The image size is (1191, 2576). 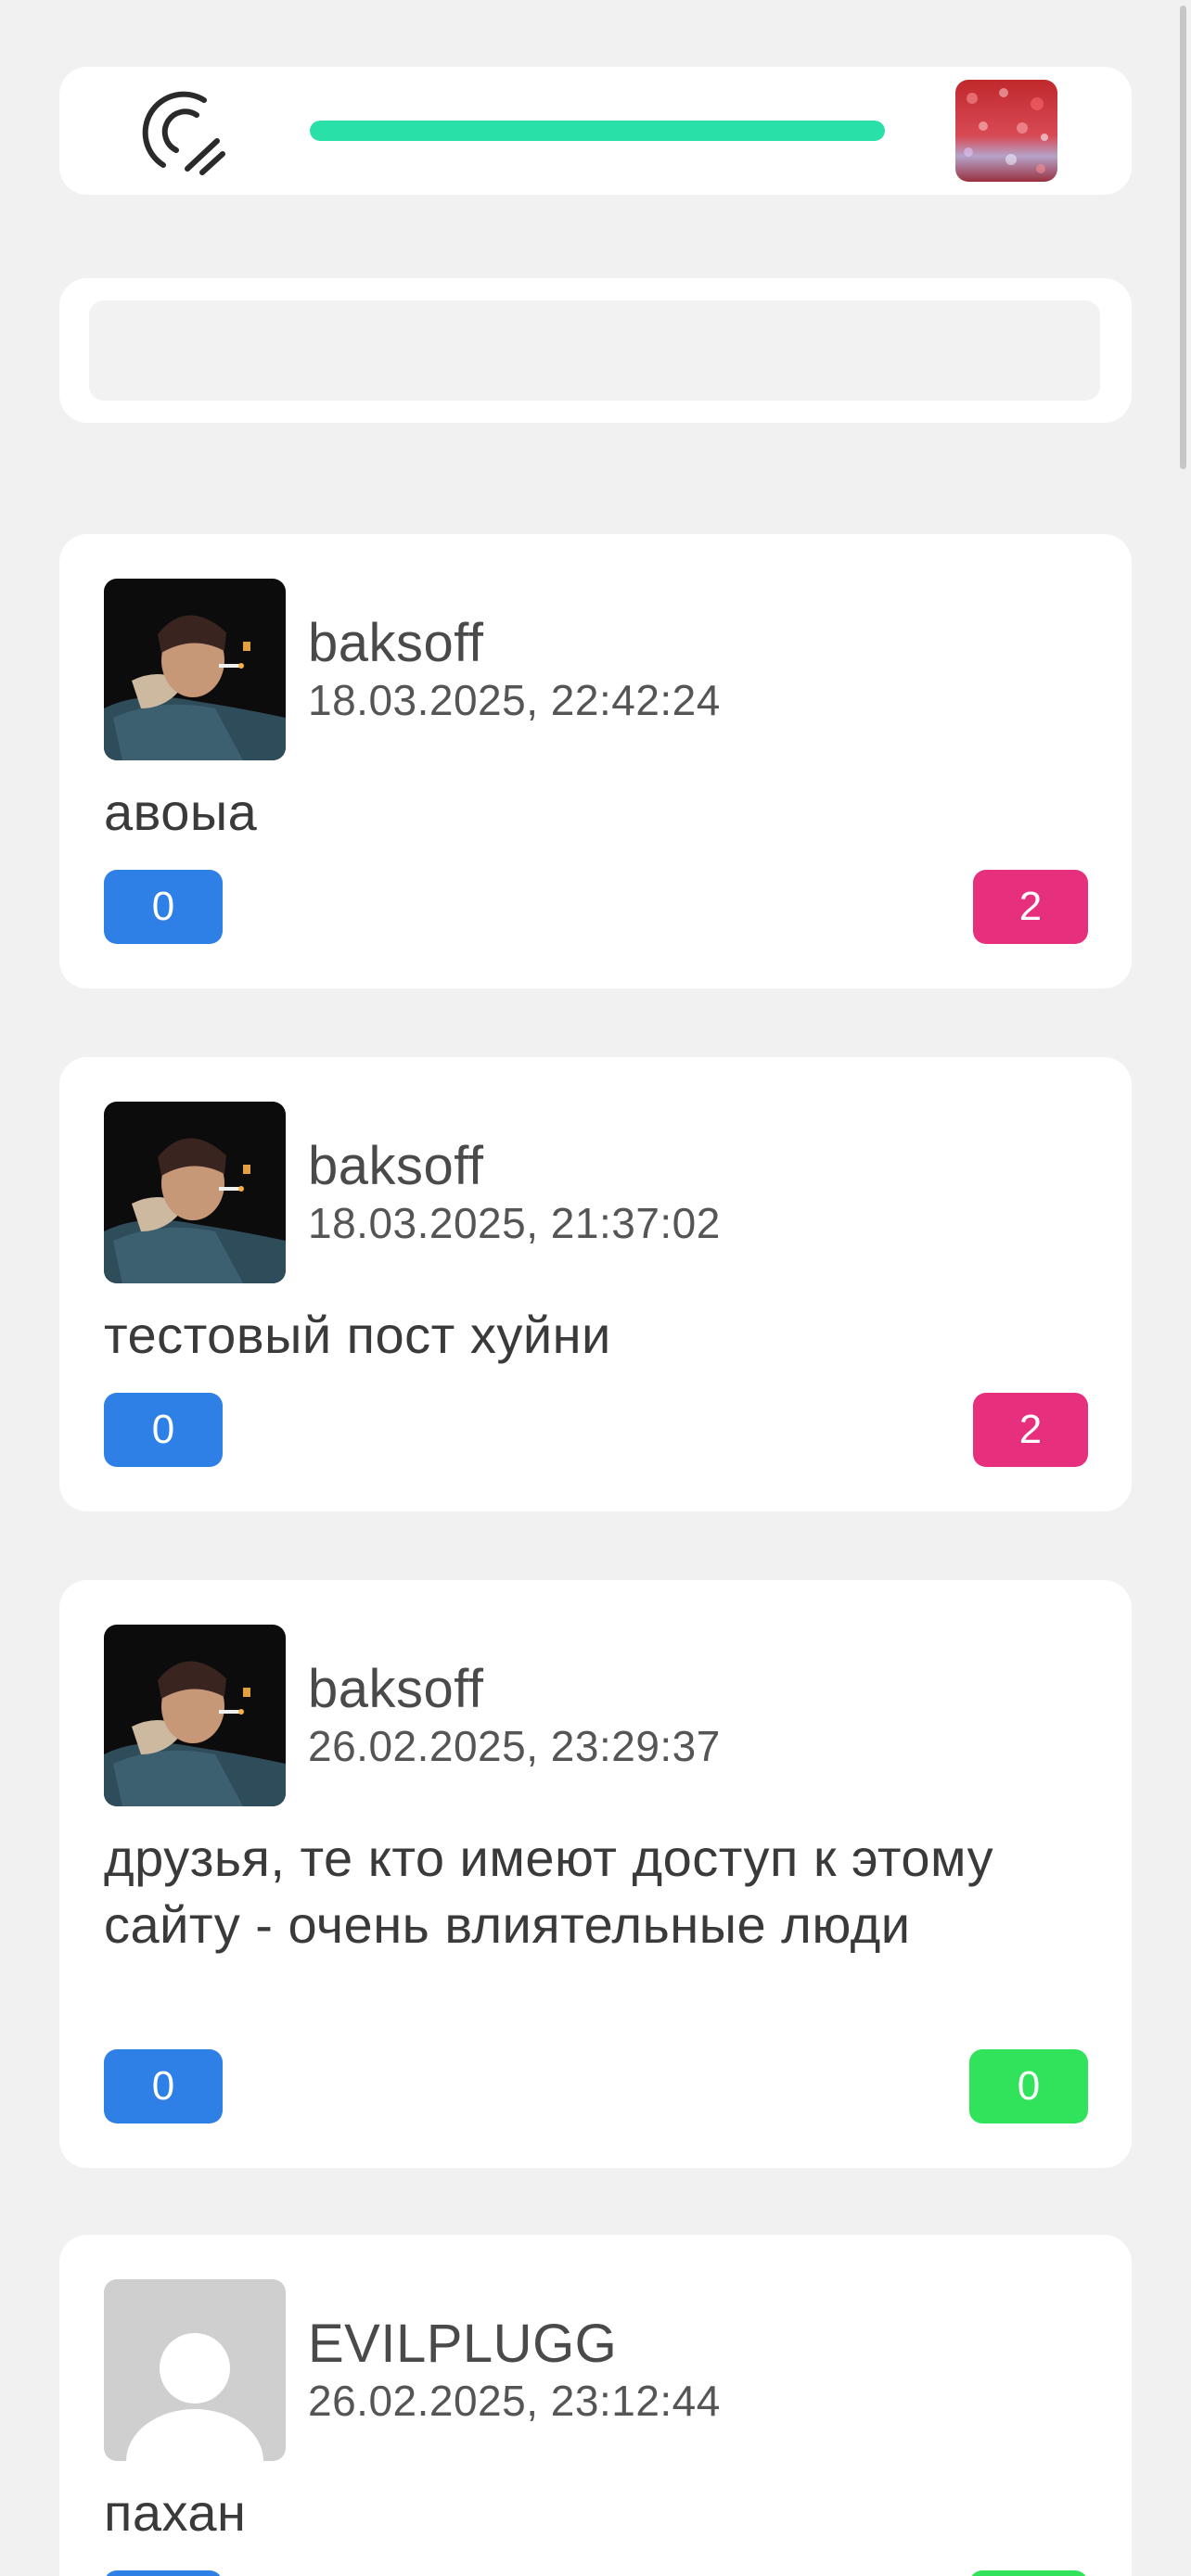 I want to click on progress-bar, so click(x=597, y=131).